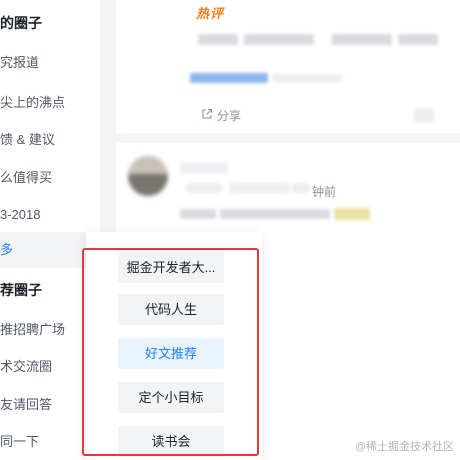  Describe the element at coordinates (229, 78) in the screenshot. I see `blurred-link` at that location.